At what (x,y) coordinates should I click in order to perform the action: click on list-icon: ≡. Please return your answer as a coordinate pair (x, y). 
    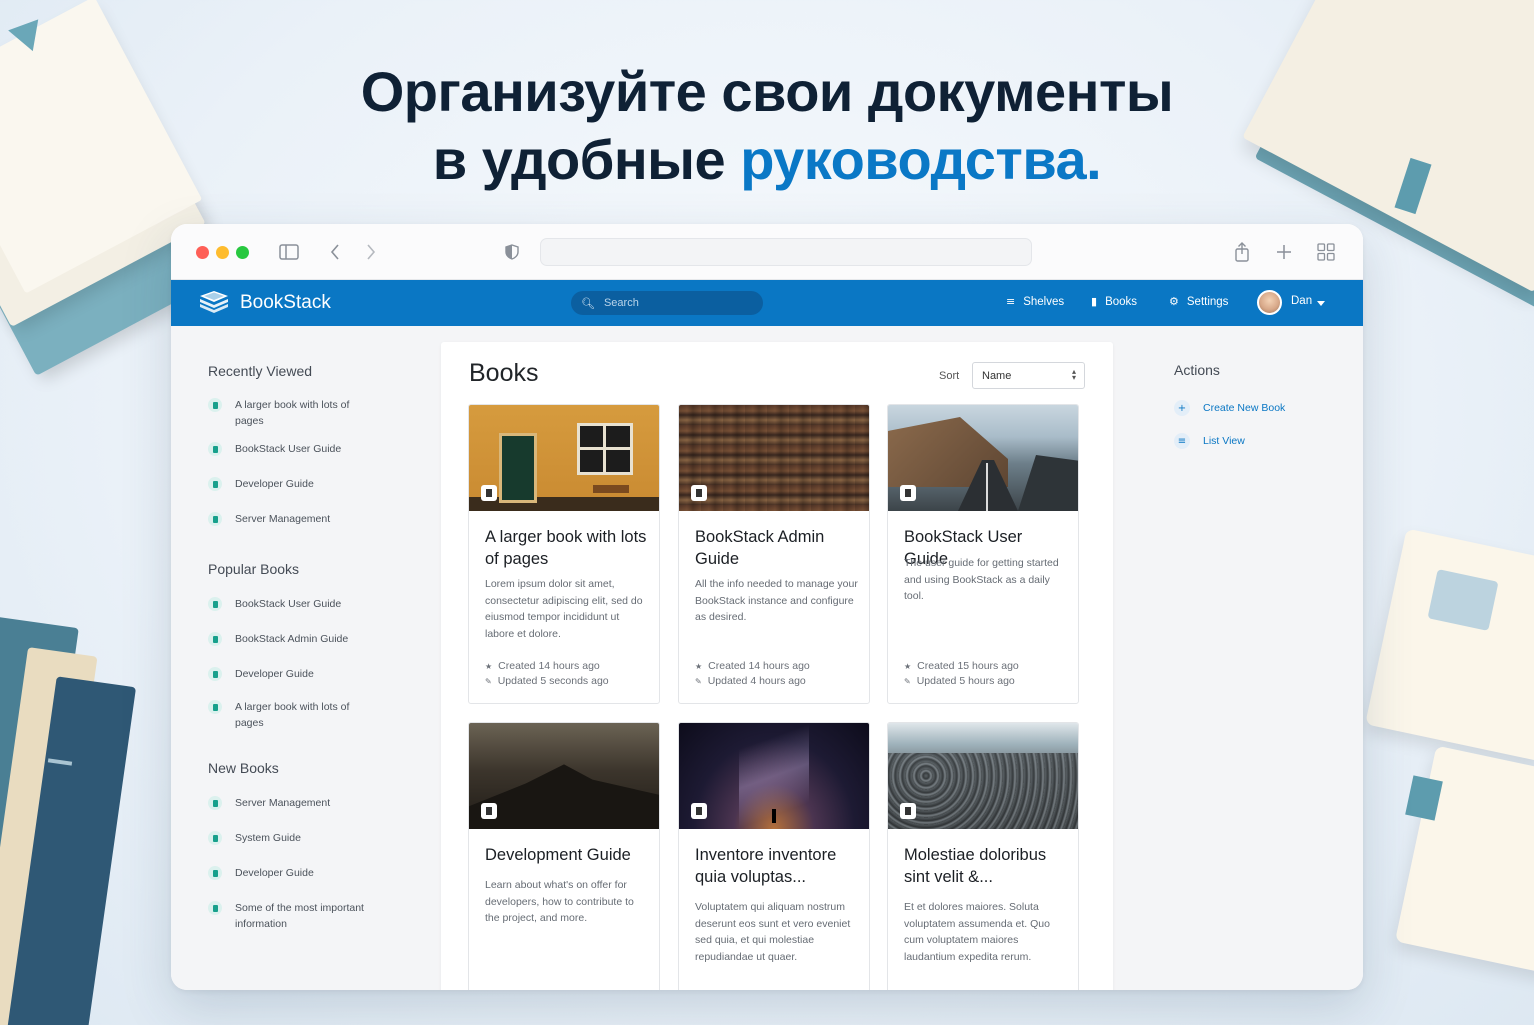
    Looking at the image, I should click on (1182, 441).